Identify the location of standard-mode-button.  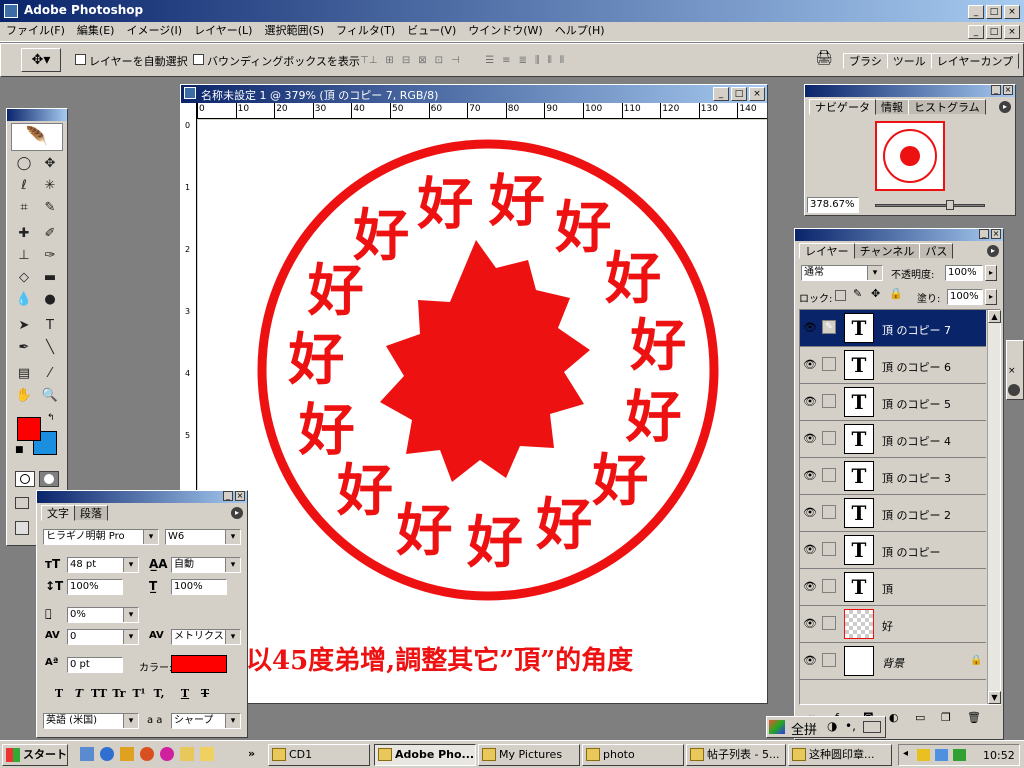
(25, 479).